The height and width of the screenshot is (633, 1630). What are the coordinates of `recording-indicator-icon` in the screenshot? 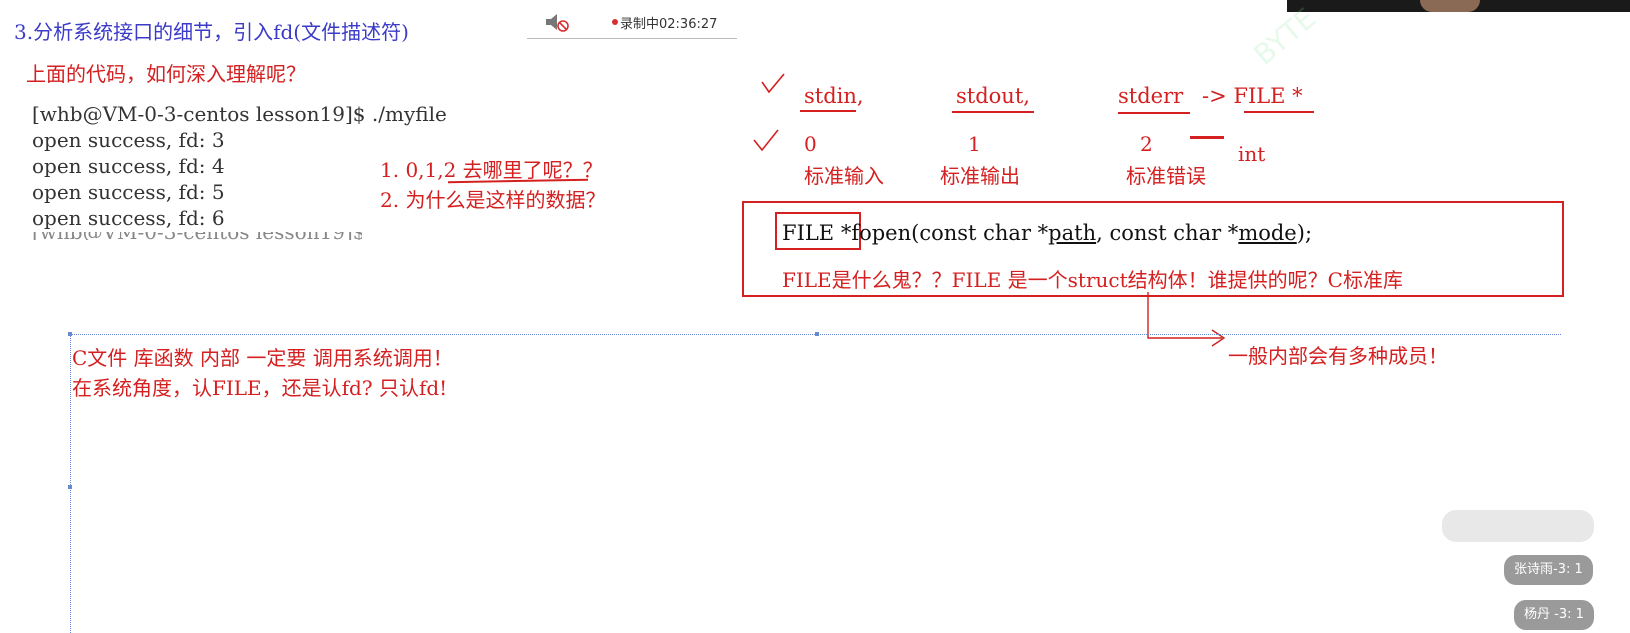 It's located at (615, 22).